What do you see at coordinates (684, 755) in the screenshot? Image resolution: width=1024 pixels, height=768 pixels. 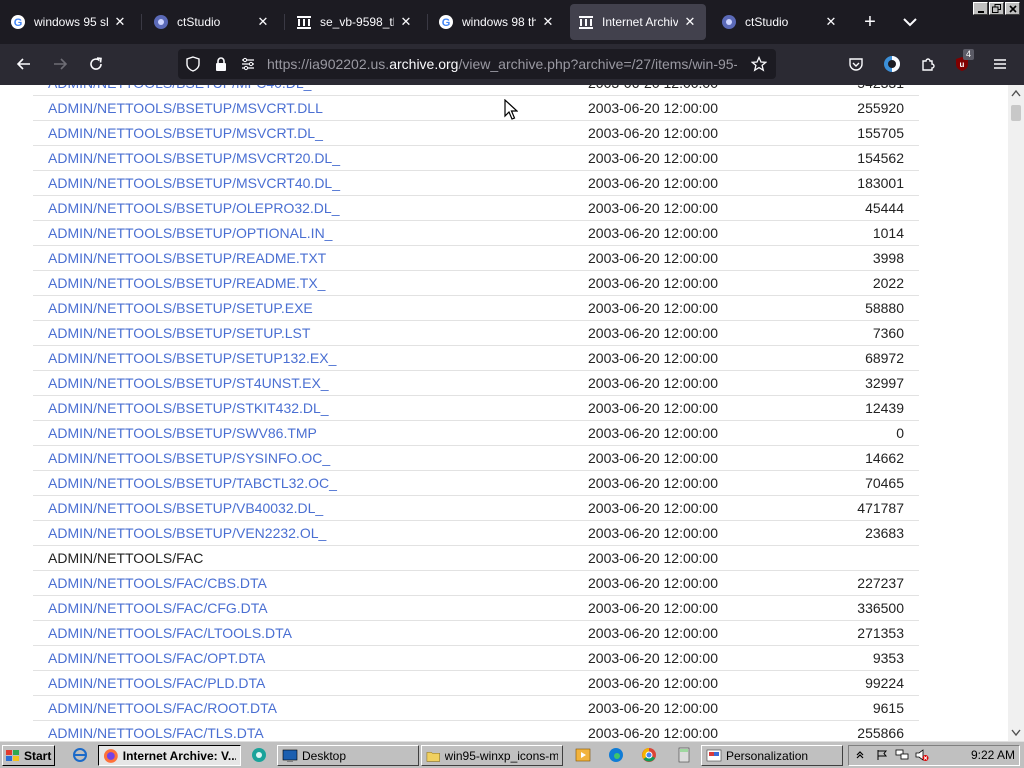 I see `quicklaunch-calculator-icon` at bounding box center [684, 755].